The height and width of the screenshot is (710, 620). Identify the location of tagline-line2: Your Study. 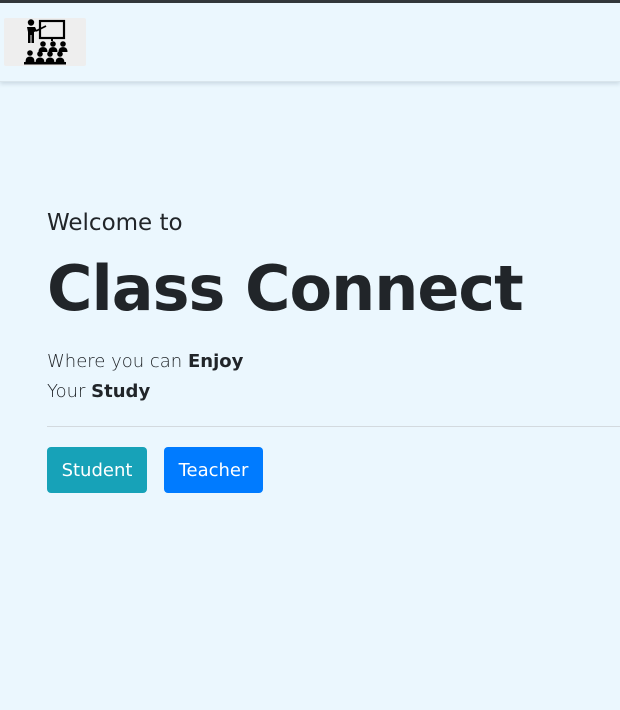
(98, 391).